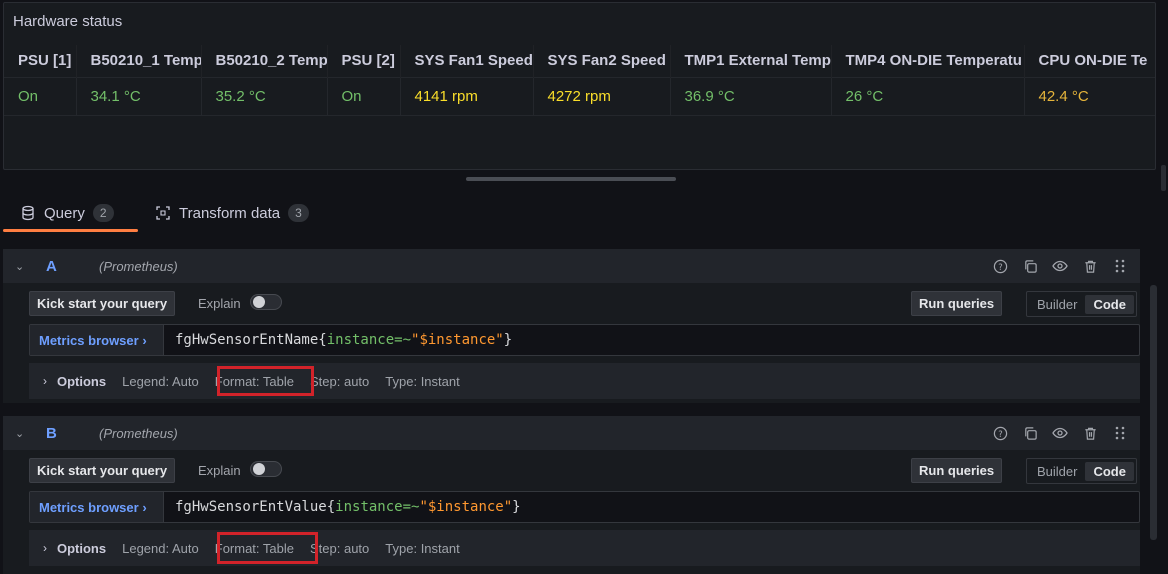  Describe the element at coordinates (298, 213) in the screenshot. I see `tab-count-badge: 3` at that location.